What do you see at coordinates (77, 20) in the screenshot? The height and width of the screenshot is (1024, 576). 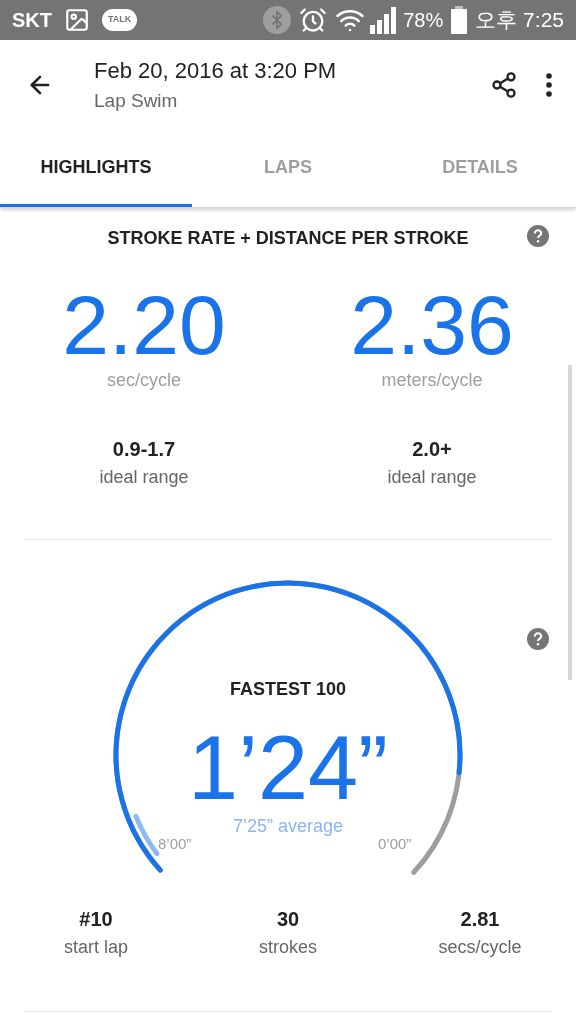 I see `image-icon` at bounding box center [77, 20].